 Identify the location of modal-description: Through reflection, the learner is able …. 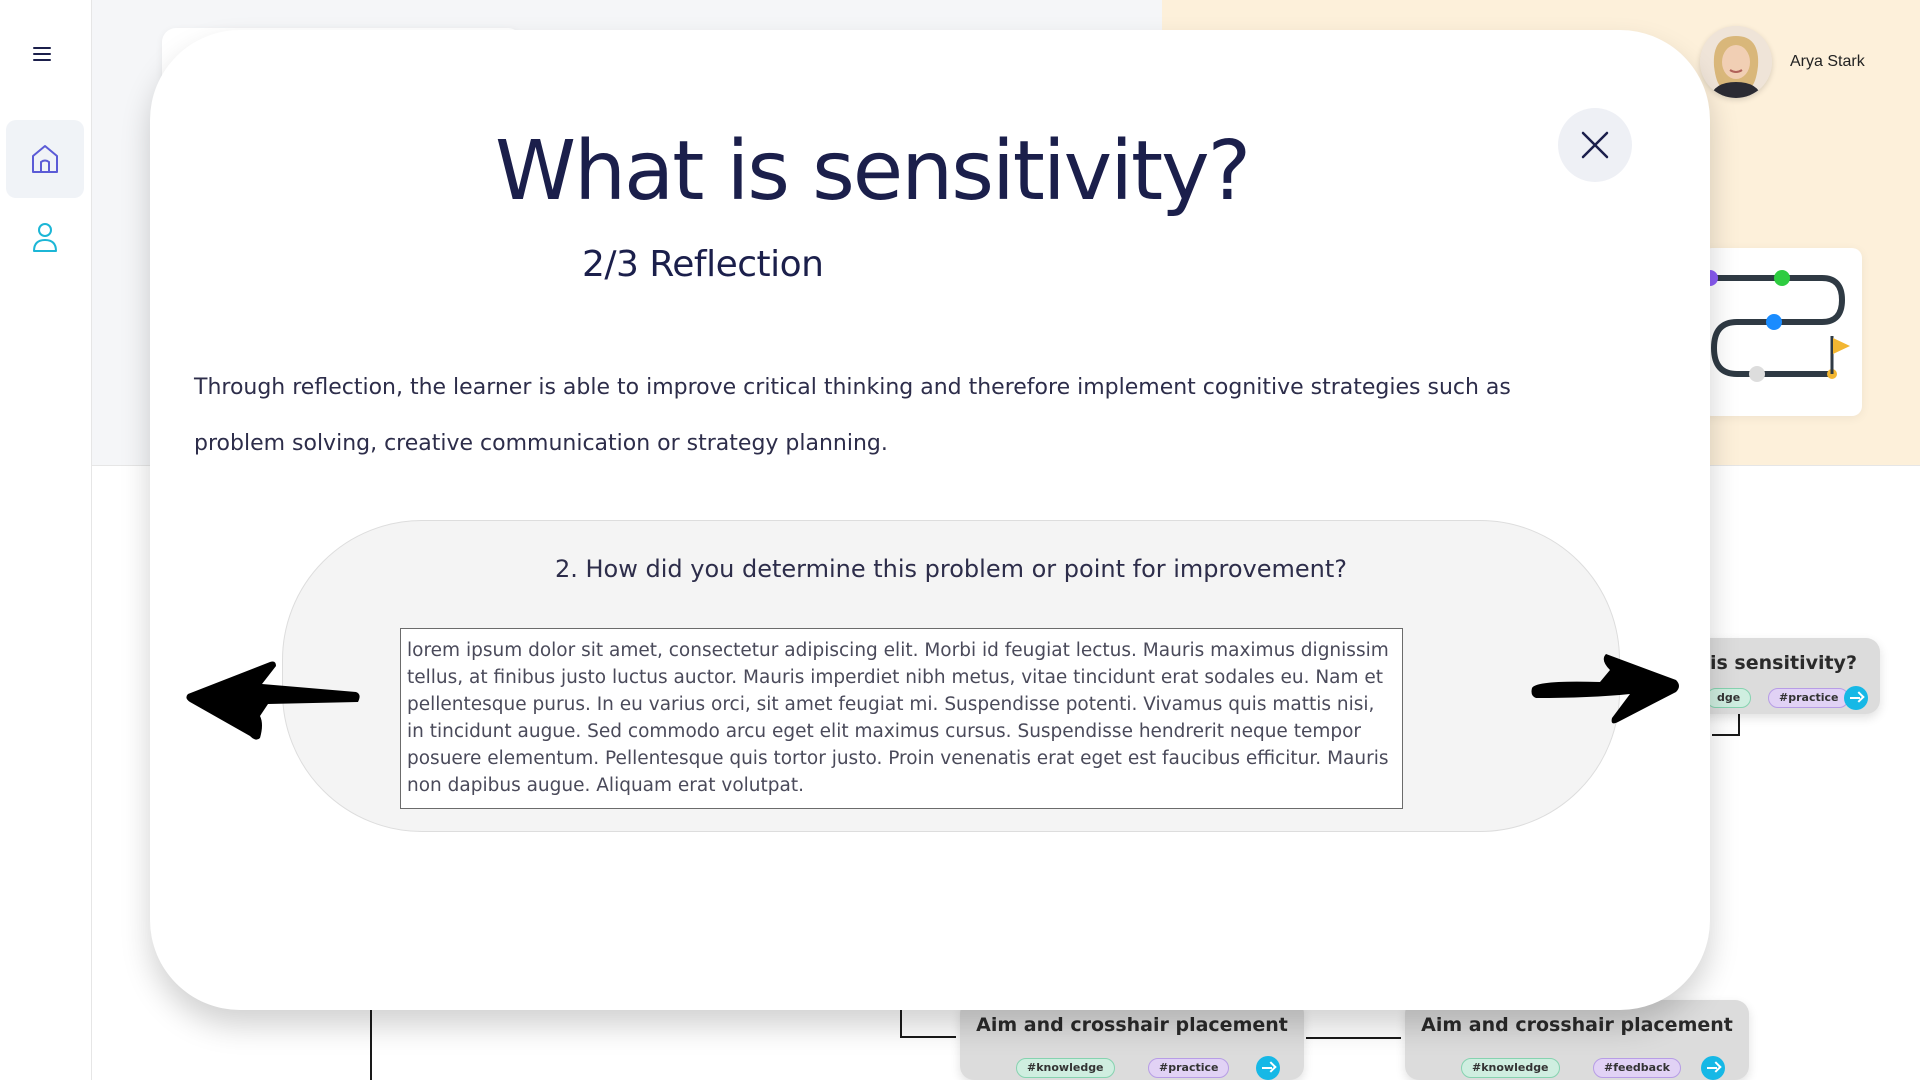
(852, 415).